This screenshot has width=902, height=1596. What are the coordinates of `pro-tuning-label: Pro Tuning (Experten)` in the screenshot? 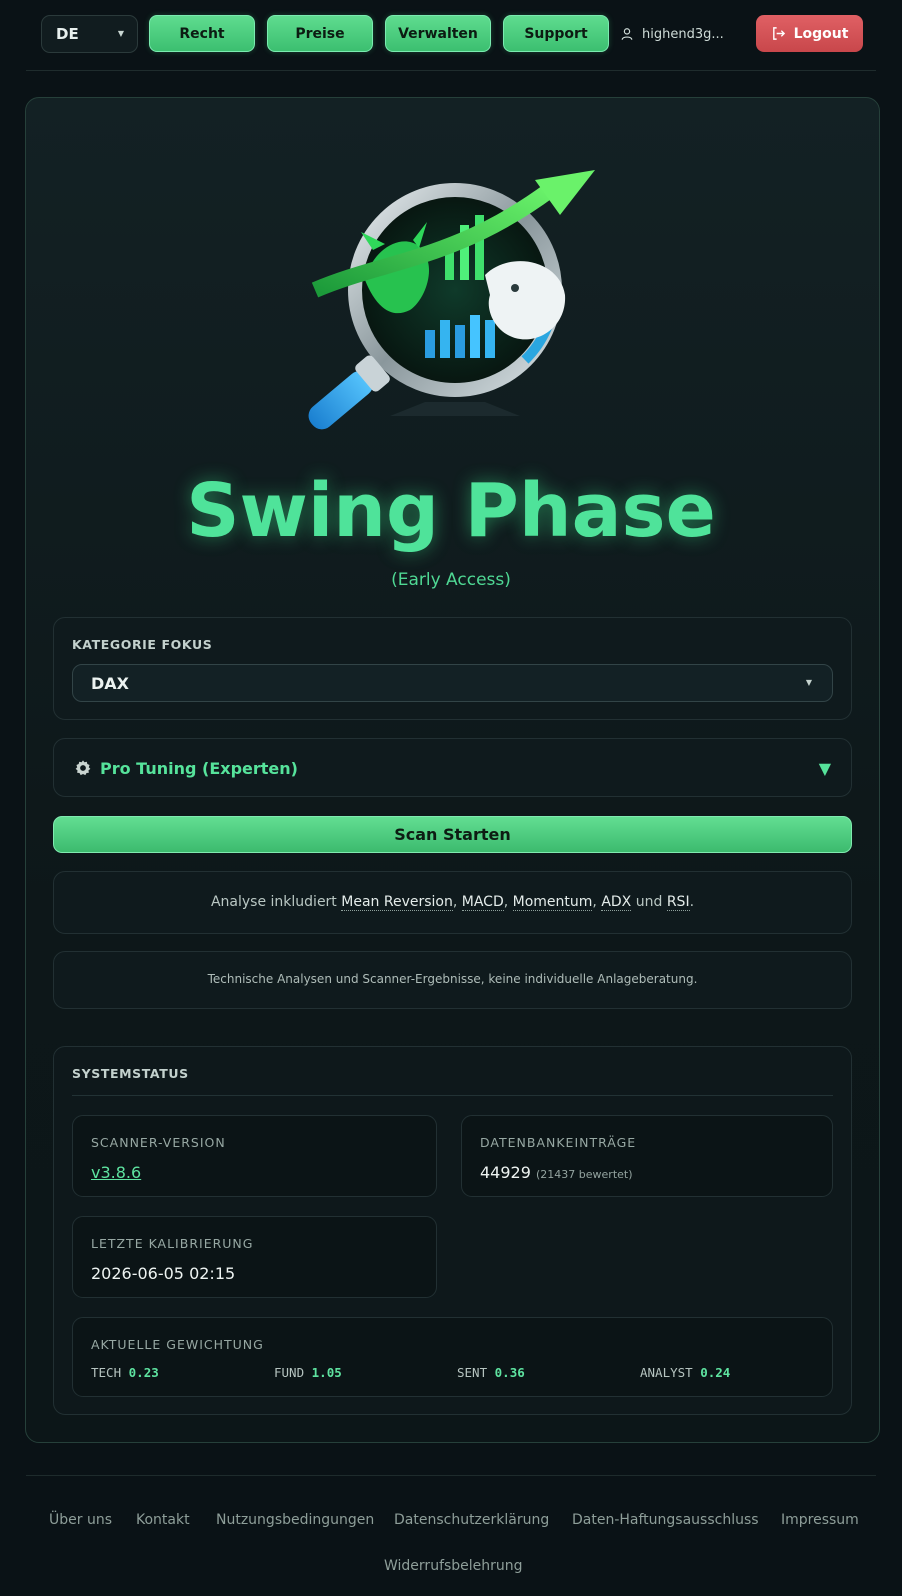 It's located at (199, 768).